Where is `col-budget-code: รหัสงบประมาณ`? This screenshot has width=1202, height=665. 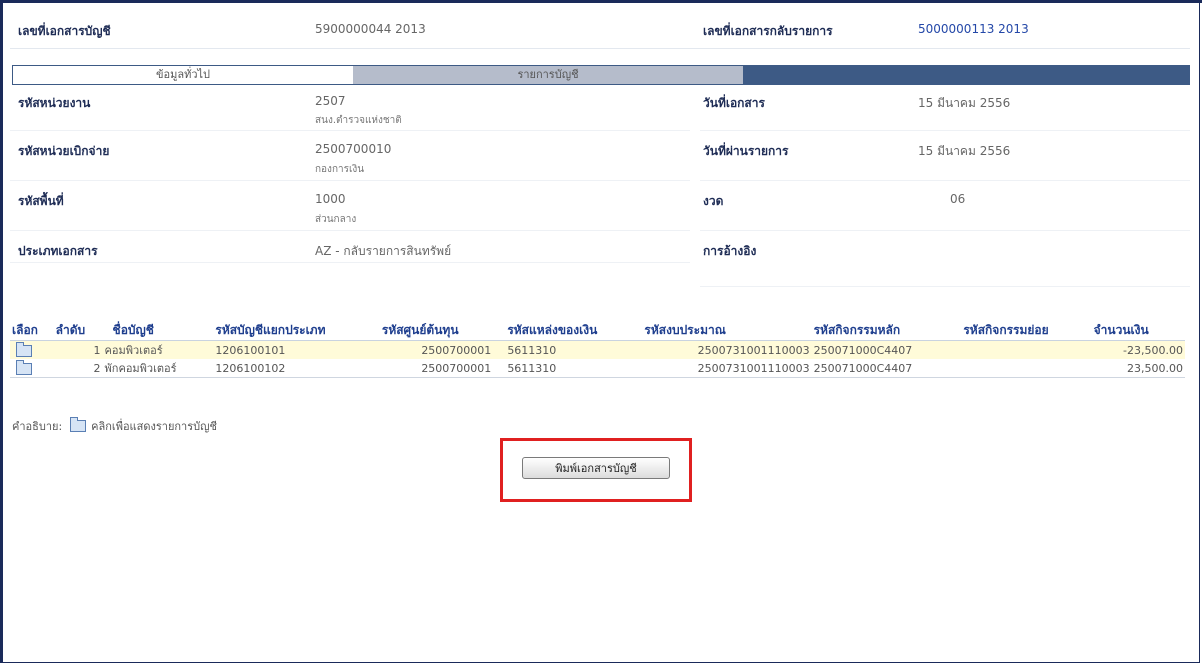
col-budget-code: รหัสงบประมาณ is located at coordinates (727, 330).